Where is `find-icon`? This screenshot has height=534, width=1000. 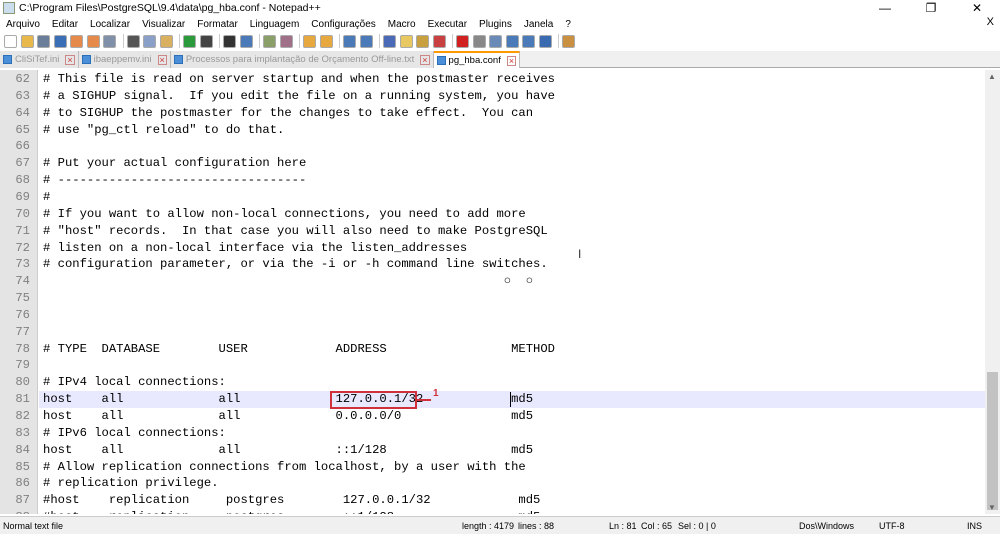 find-icon is located at coordinates (229, 41).